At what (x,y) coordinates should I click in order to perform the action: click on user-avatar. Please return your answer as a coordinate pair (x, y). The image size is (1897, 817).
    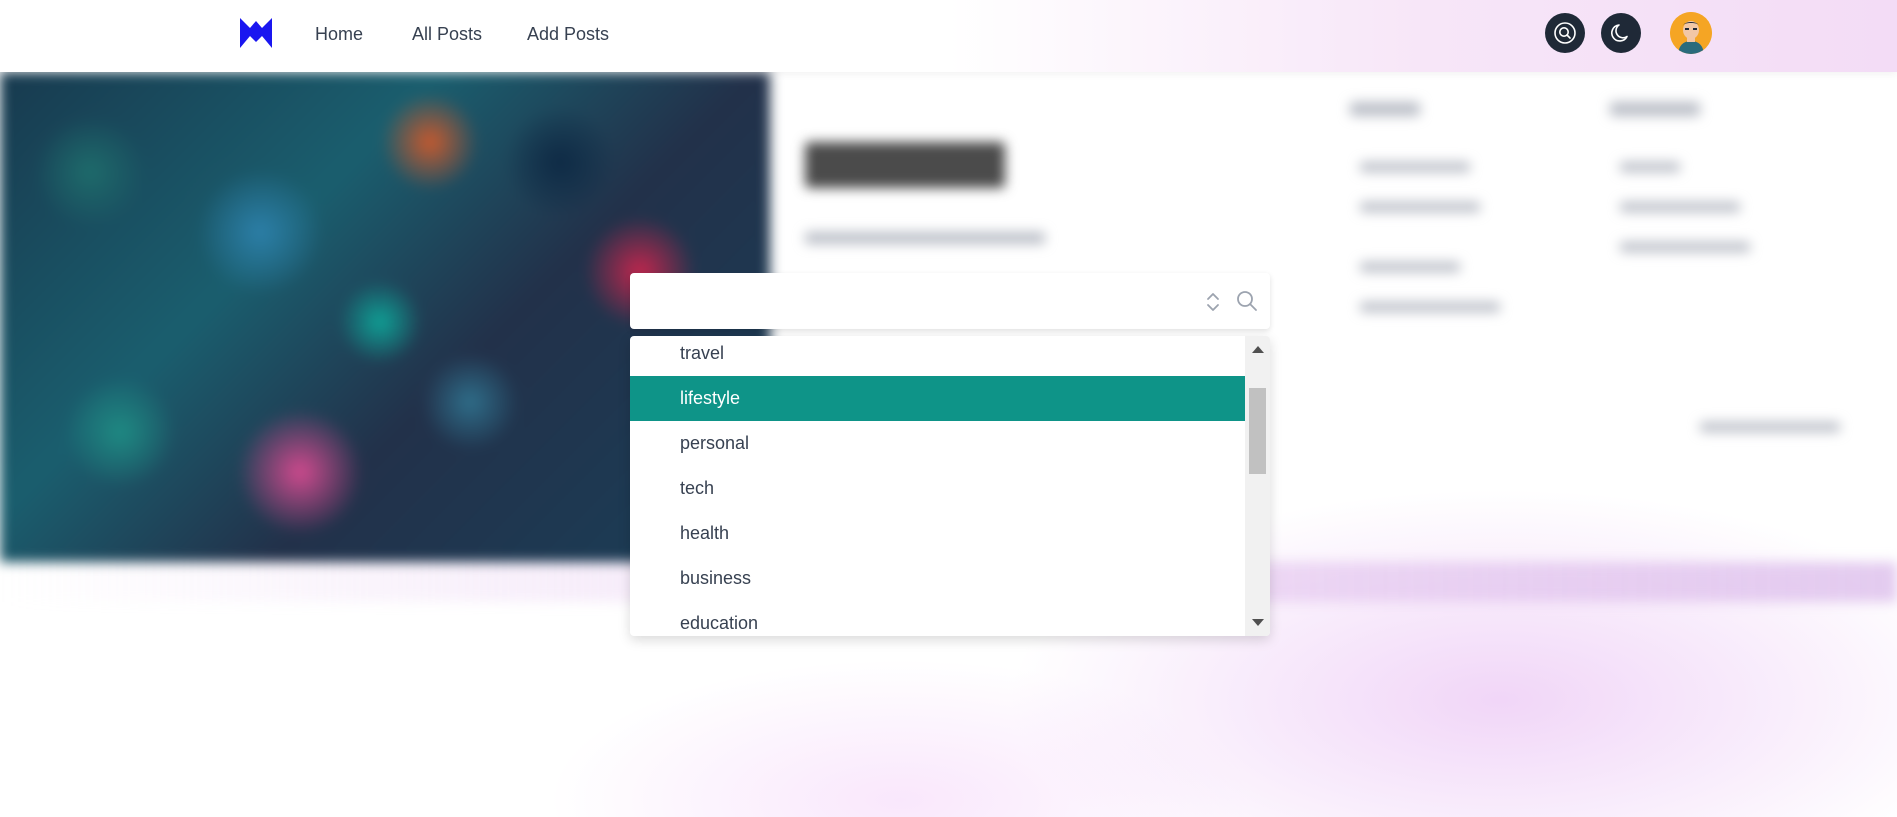
    Looking at the image, I should click on (1691, 33).